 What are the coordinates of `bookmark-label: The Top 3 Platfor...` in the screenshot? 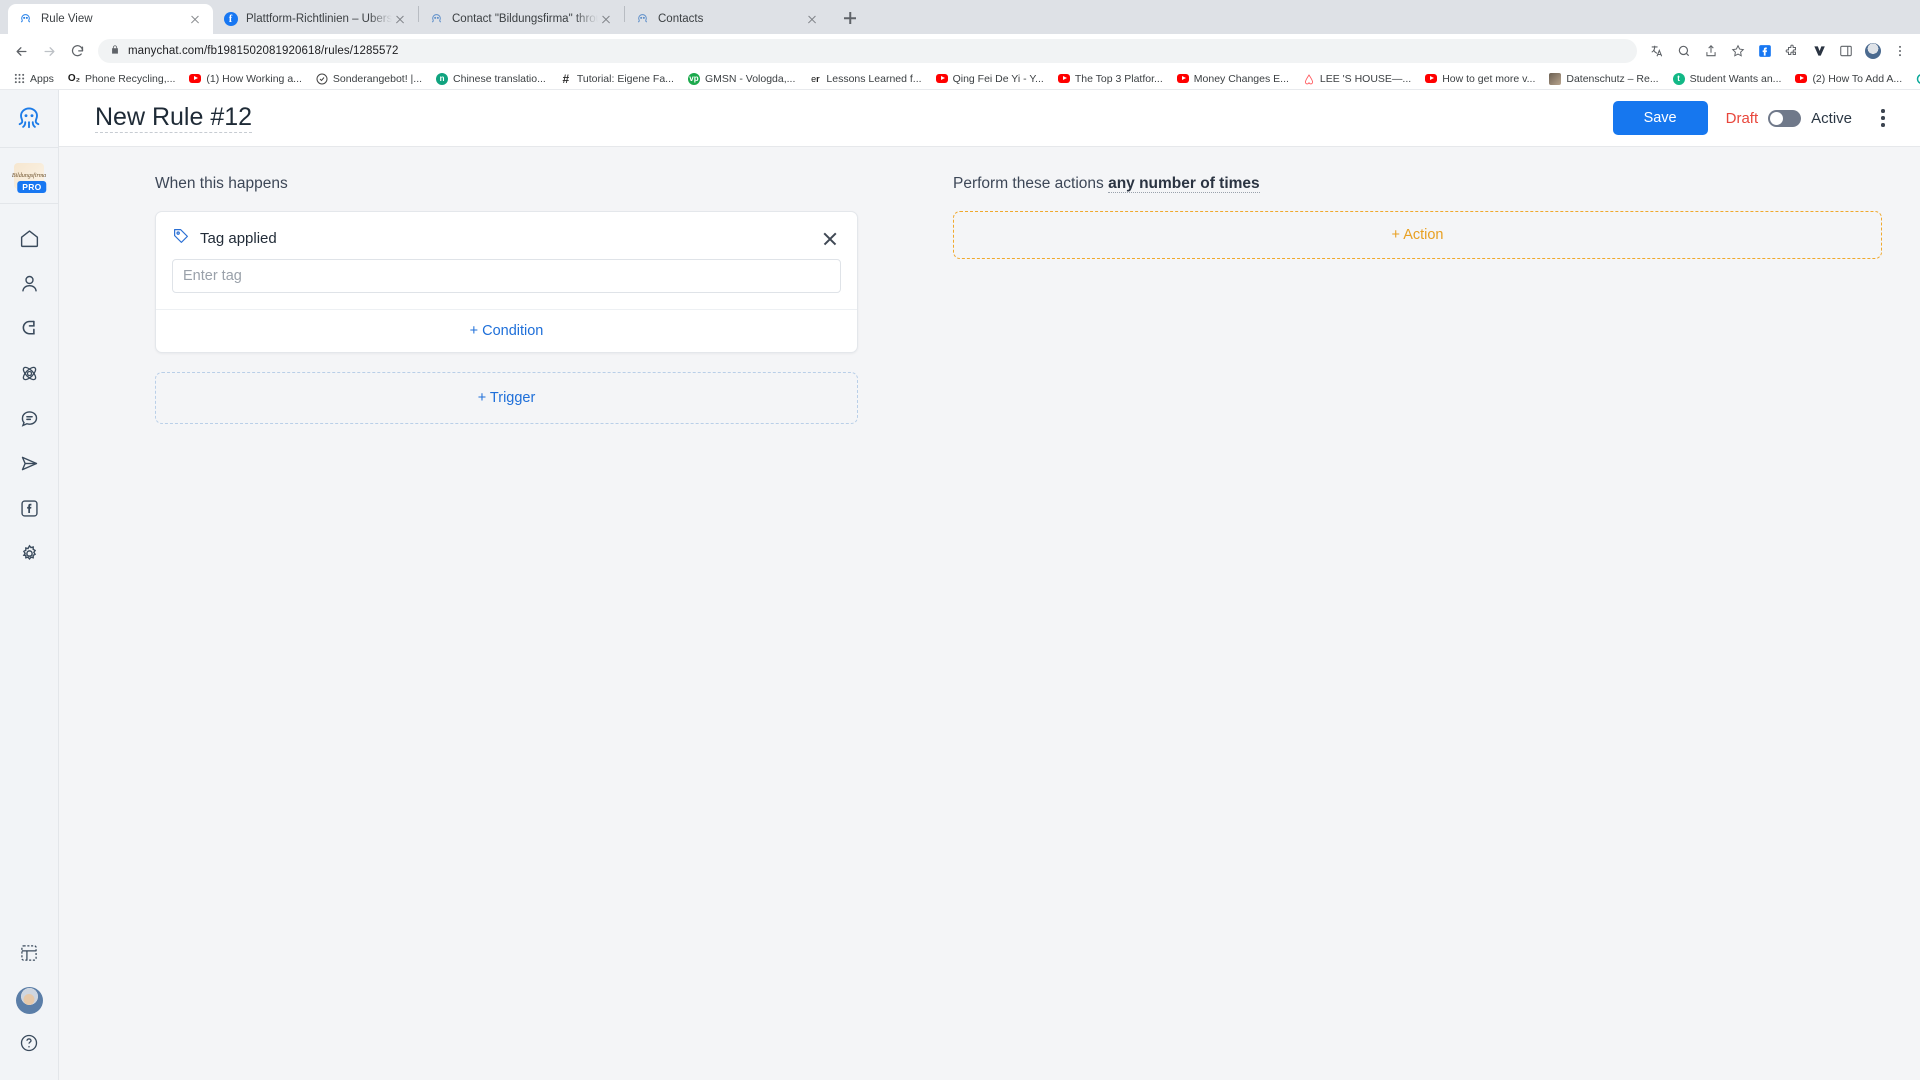 It's located at (1118, 78).